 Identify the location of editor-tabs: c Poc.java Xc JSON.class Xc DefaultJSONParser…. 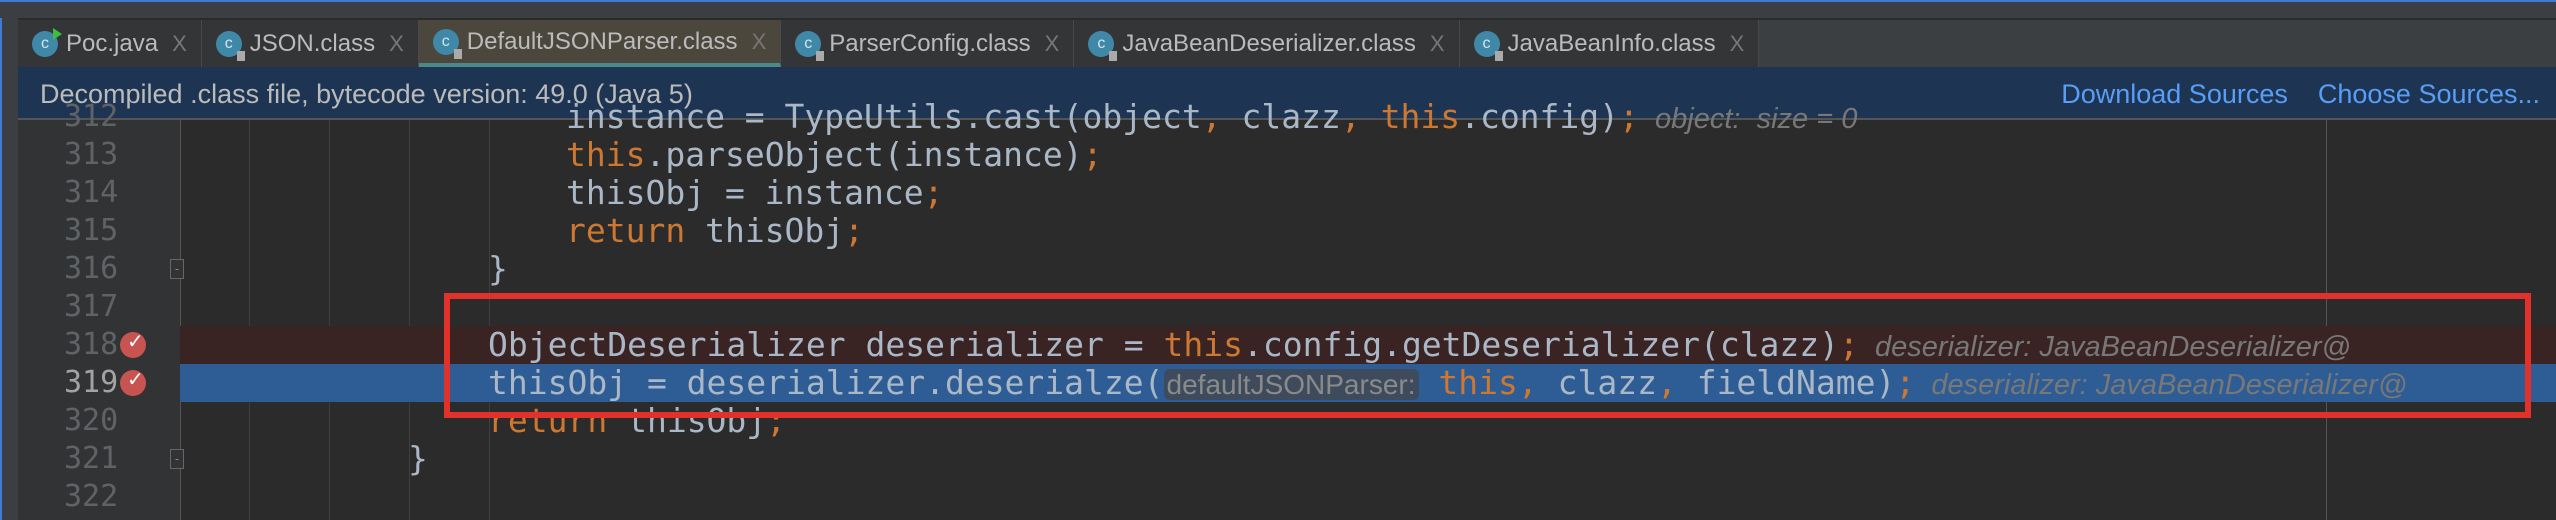
(1287, 43).